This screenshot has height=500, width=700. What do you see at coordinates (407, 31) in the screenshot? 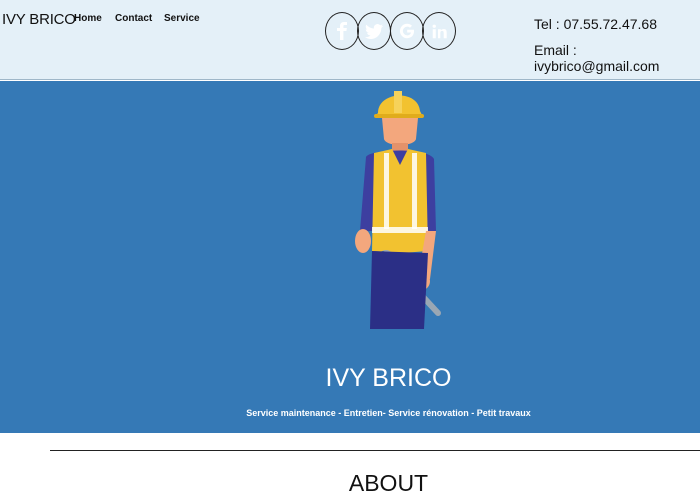
I see `google-icon` at bounding box center [407, 31].